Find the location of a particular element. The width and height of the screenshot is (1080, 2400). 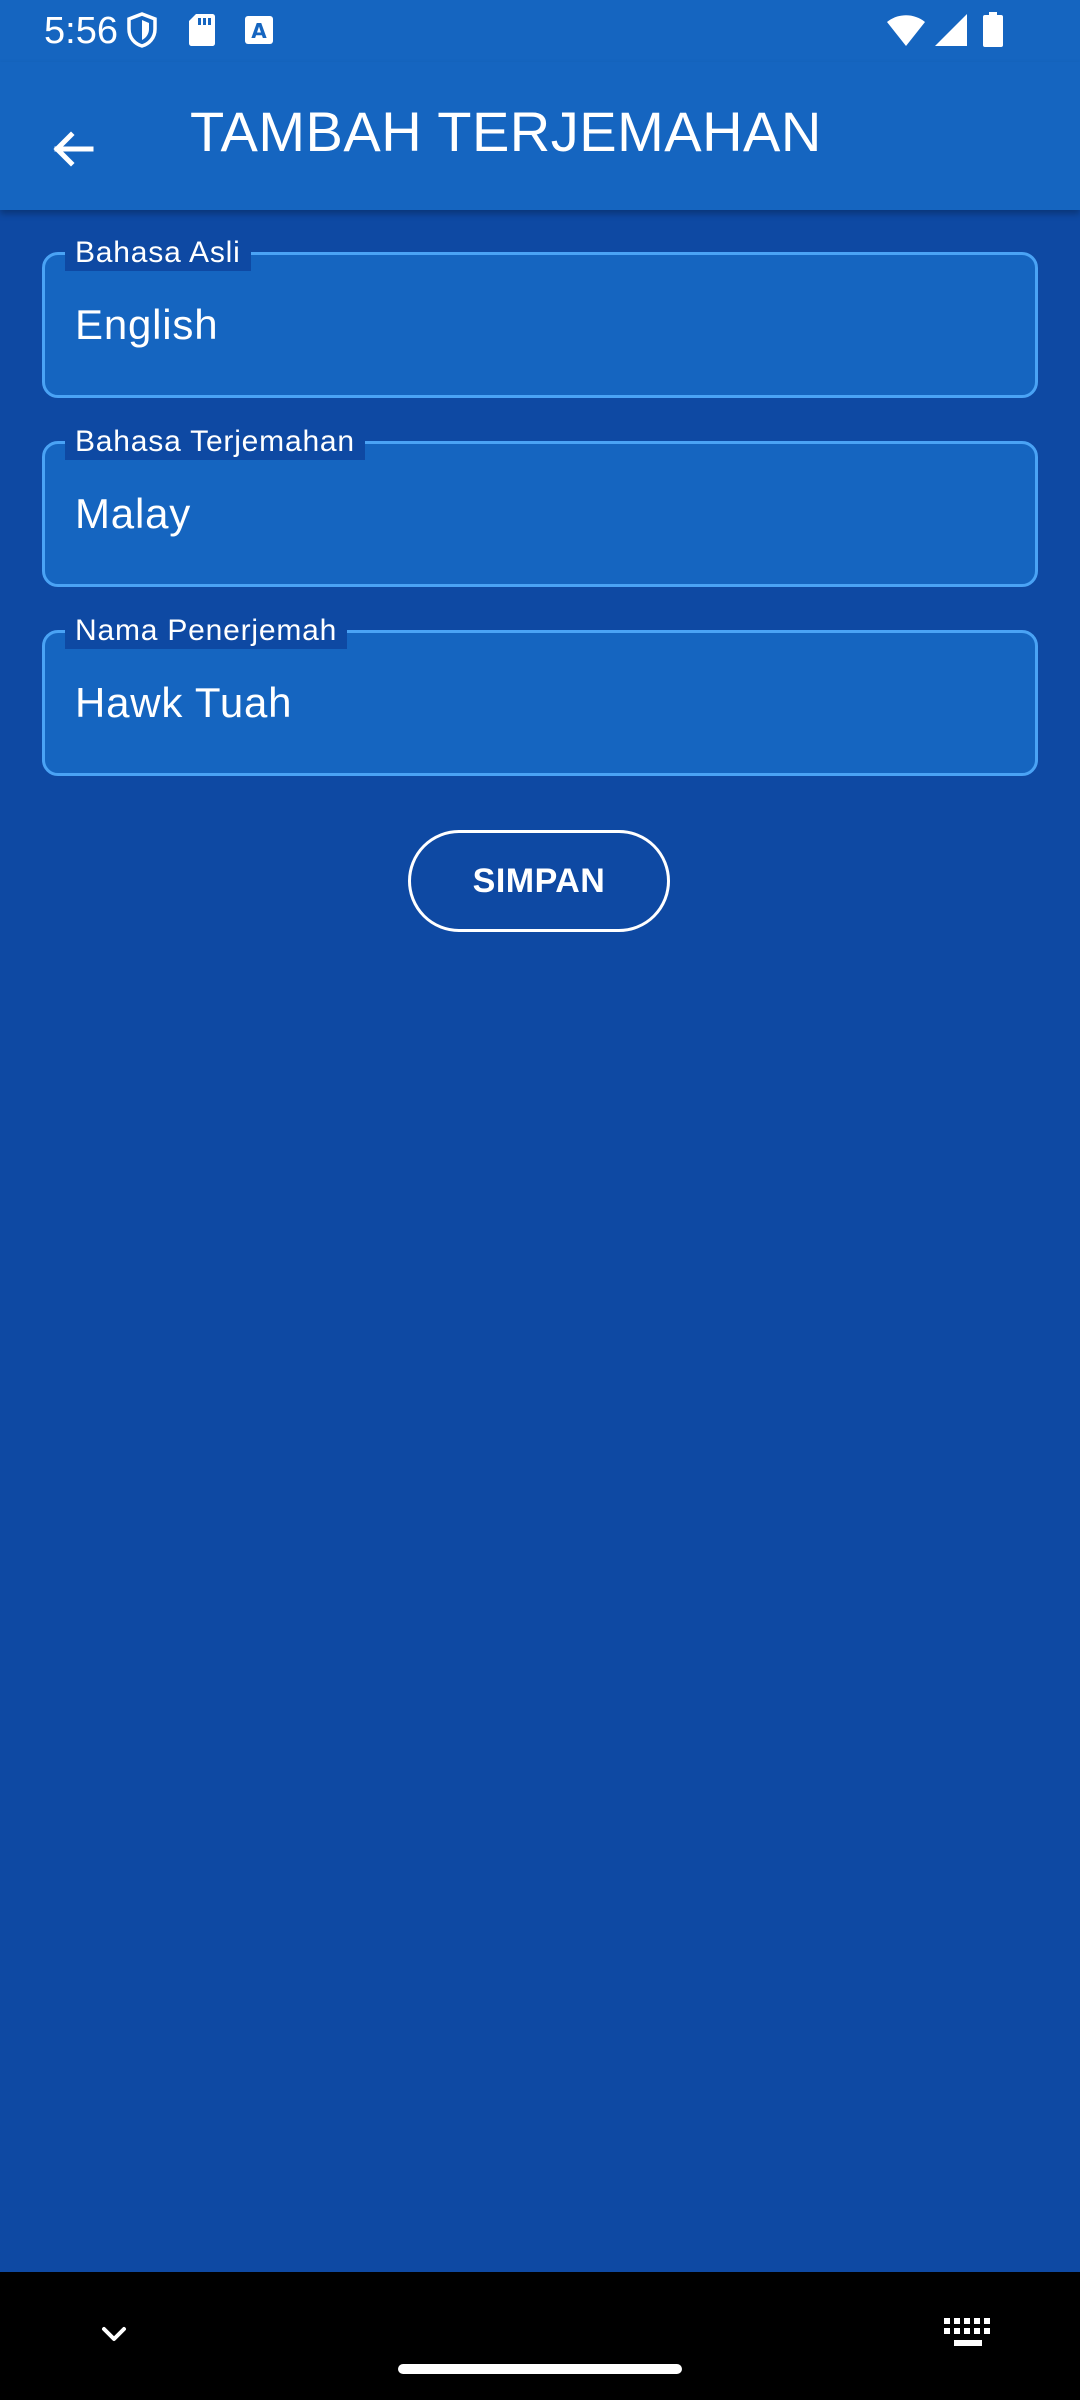

font-a-icon: A is located at coordinates (259, 30).